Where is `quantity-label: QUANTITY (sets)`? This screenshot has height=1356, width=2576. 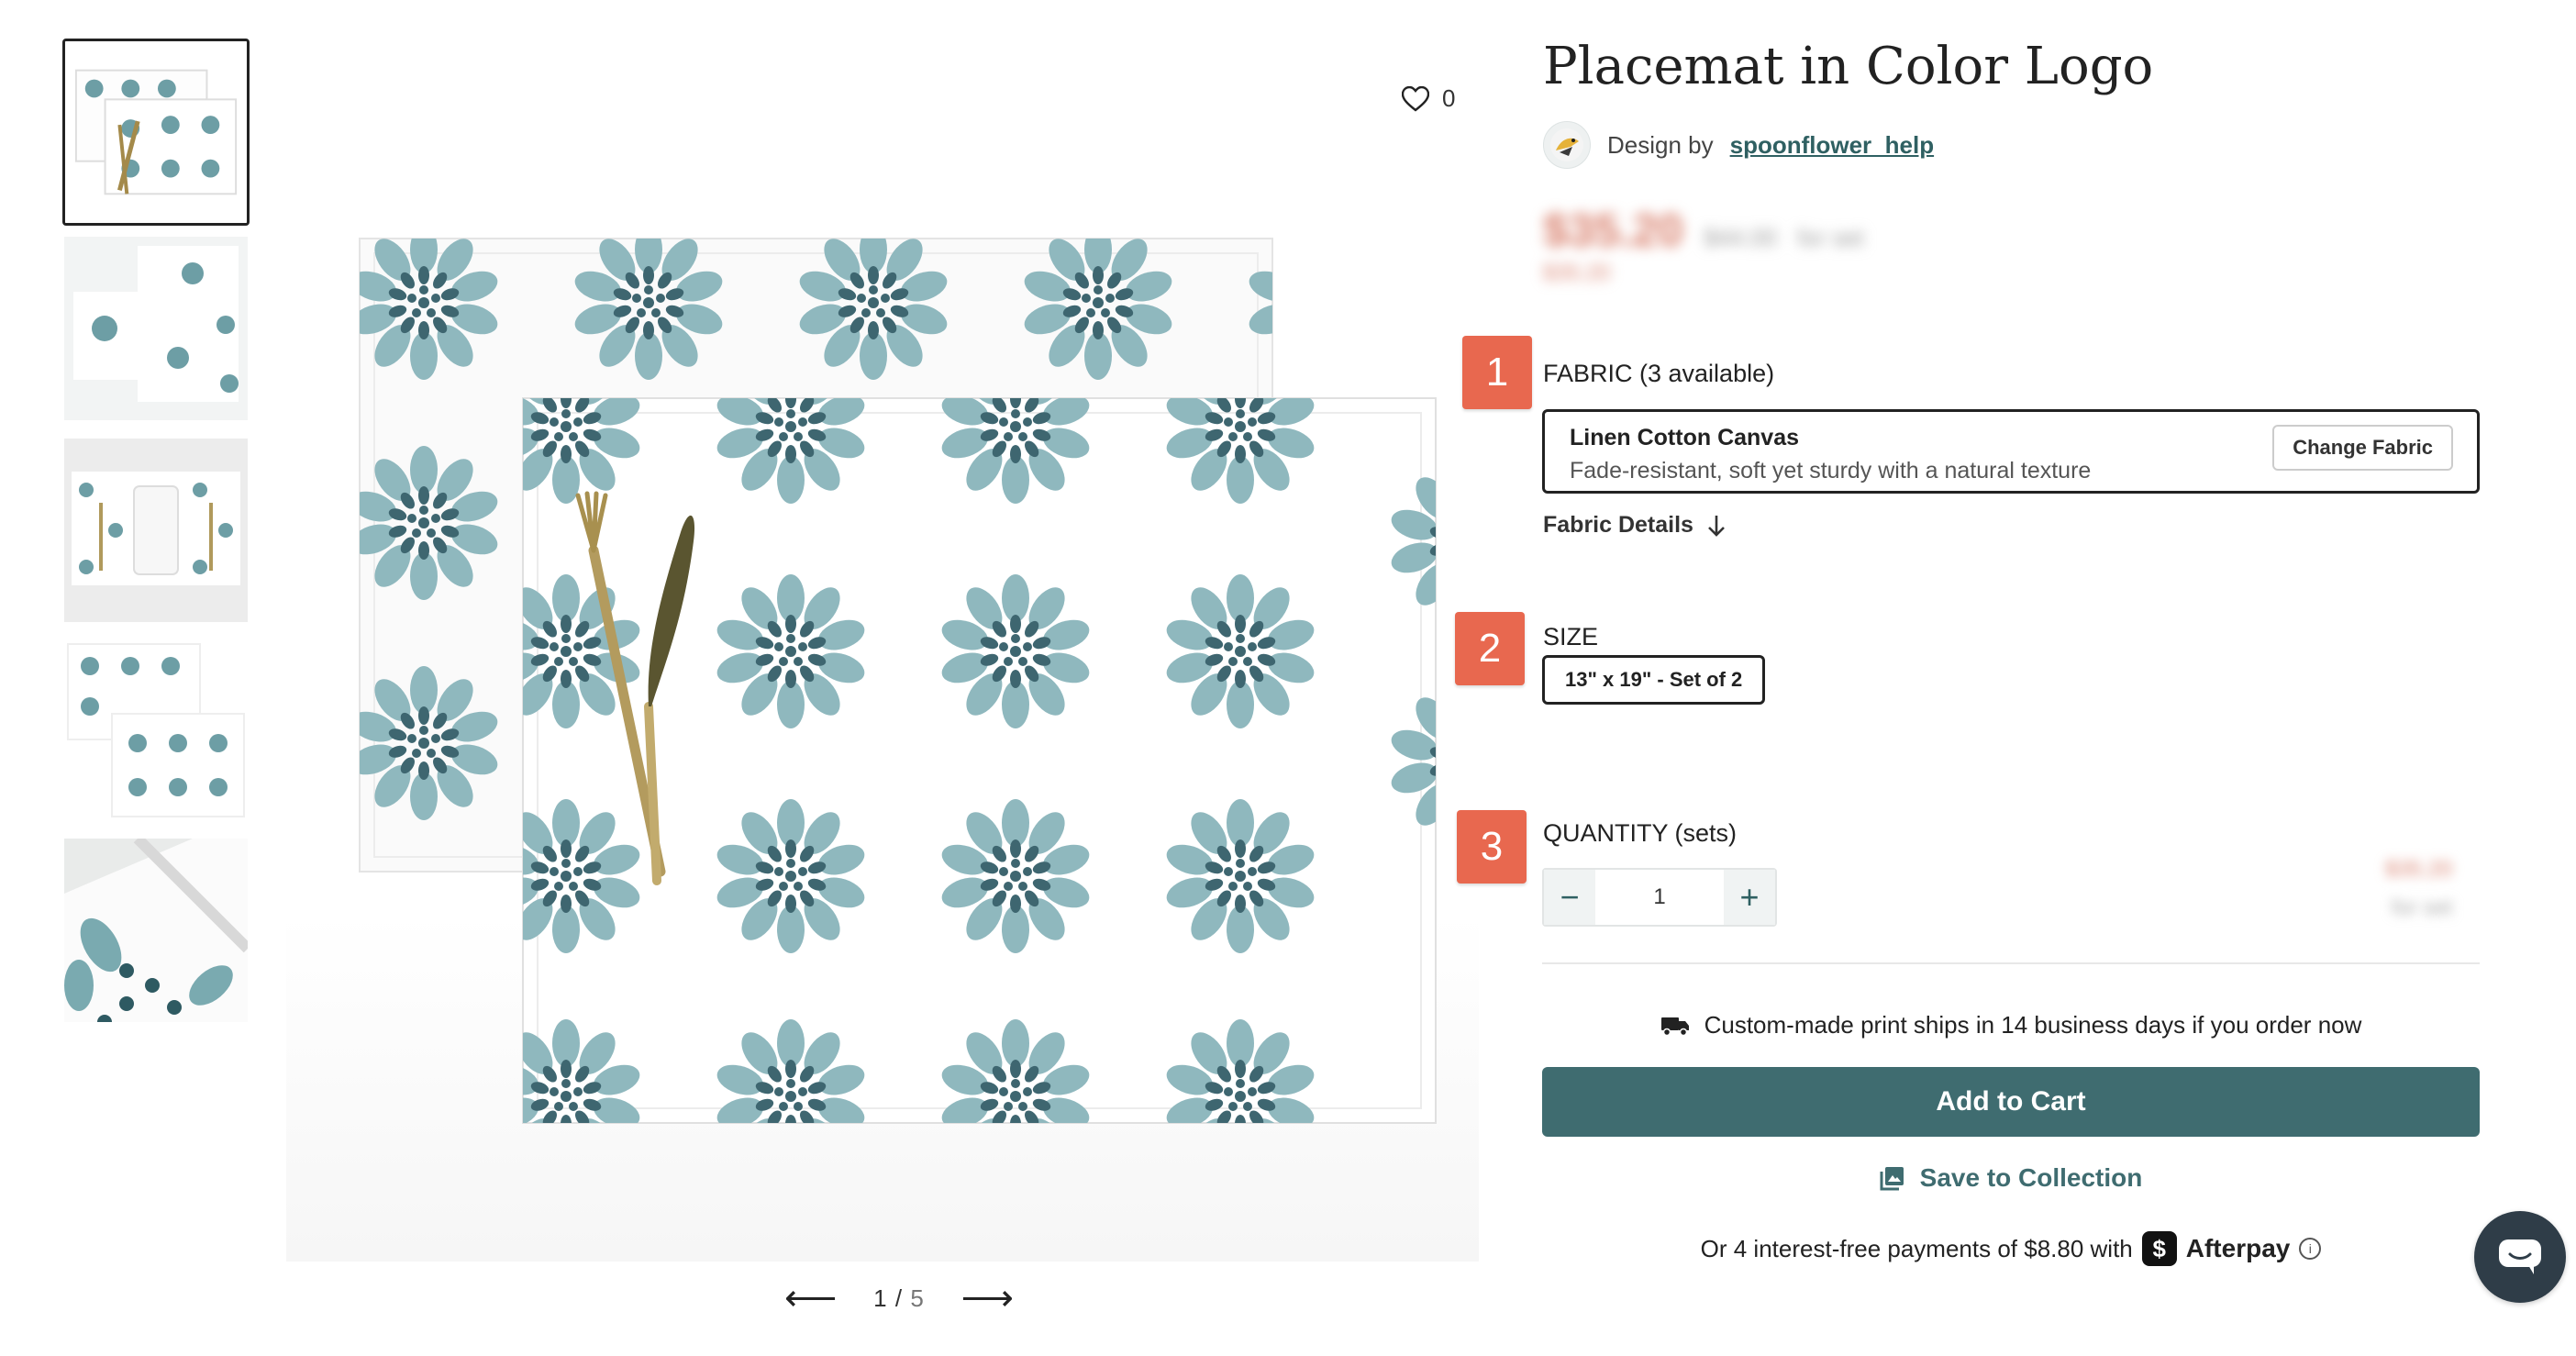 quantity-label: QUANTITY (sets) is located at coordinates (1640, 833).